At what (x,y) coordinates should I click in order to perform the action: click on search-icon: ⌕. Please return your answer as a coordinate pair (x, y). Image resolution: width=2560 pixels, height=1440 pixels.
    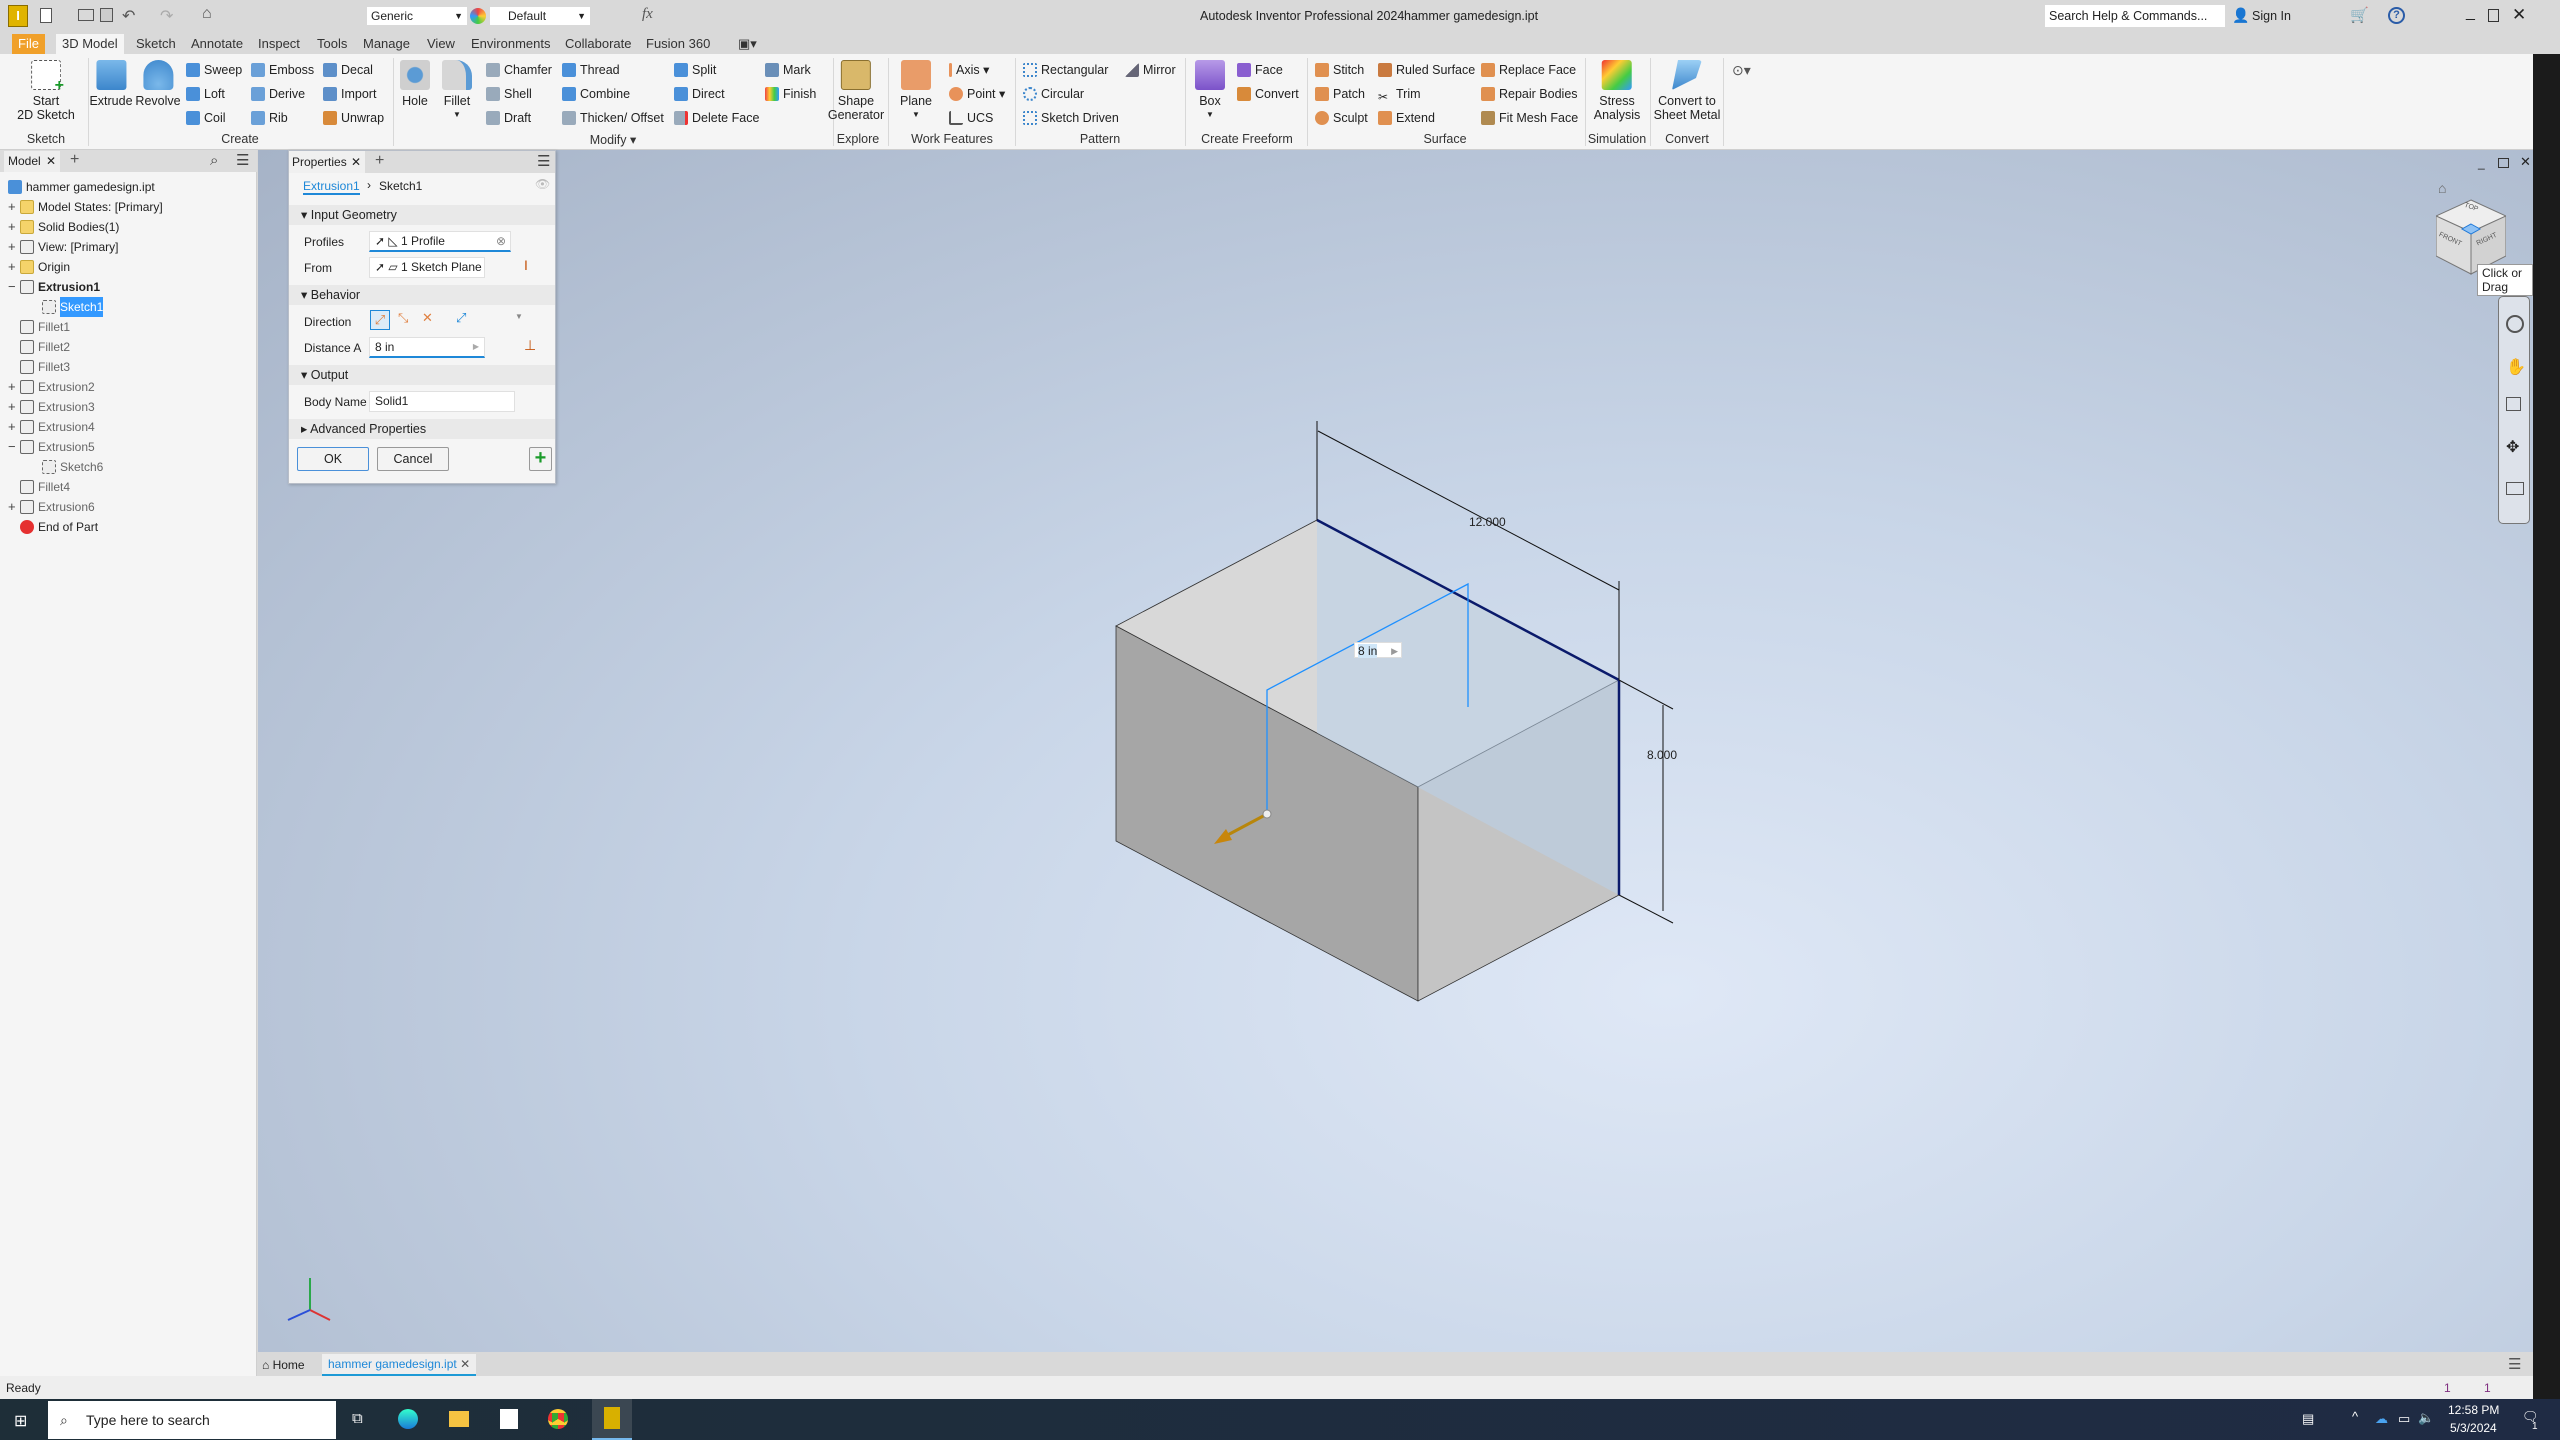
    Looking at the image, I should click on (214, 160).